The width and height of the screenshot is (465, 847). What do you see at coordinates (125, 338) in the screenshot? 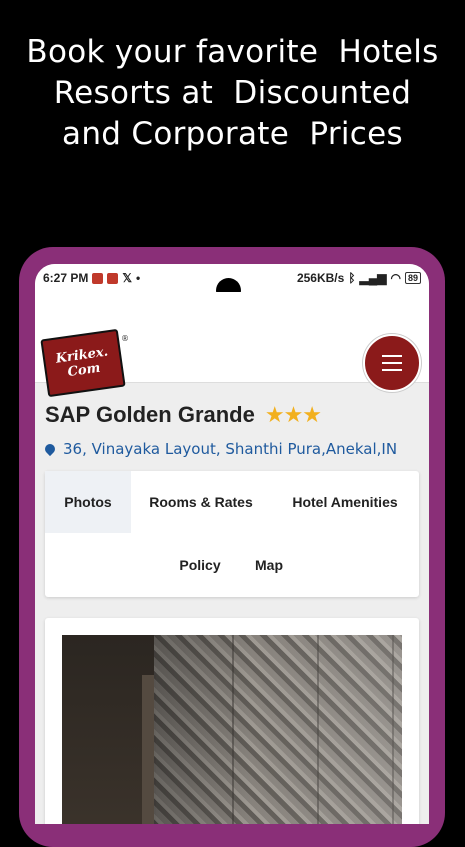
I see `registered-mark: ®` at bounding box center [125, 338].